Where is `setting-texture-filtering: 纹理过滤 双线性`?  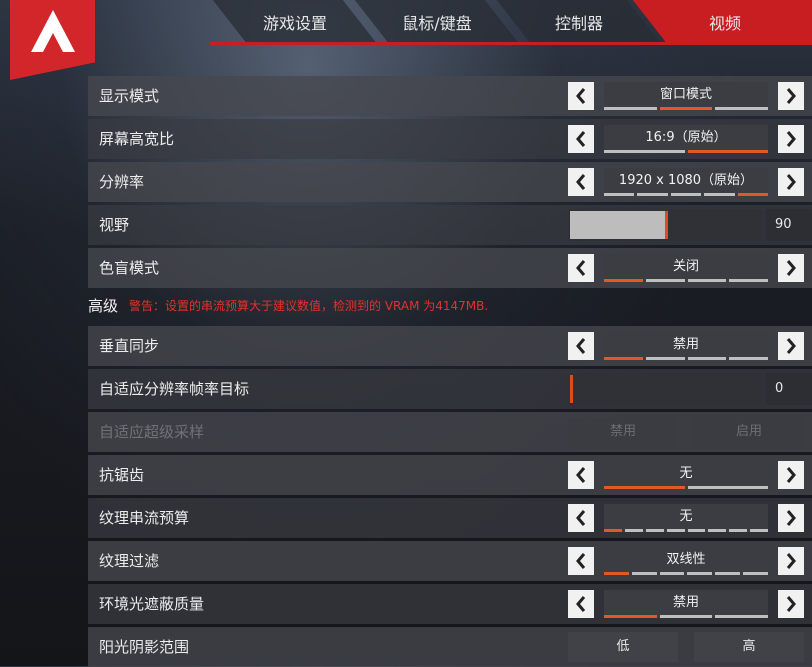
setting-texture-filtering: 纹理过滤 双线性 is located at coordinates (450, 561).